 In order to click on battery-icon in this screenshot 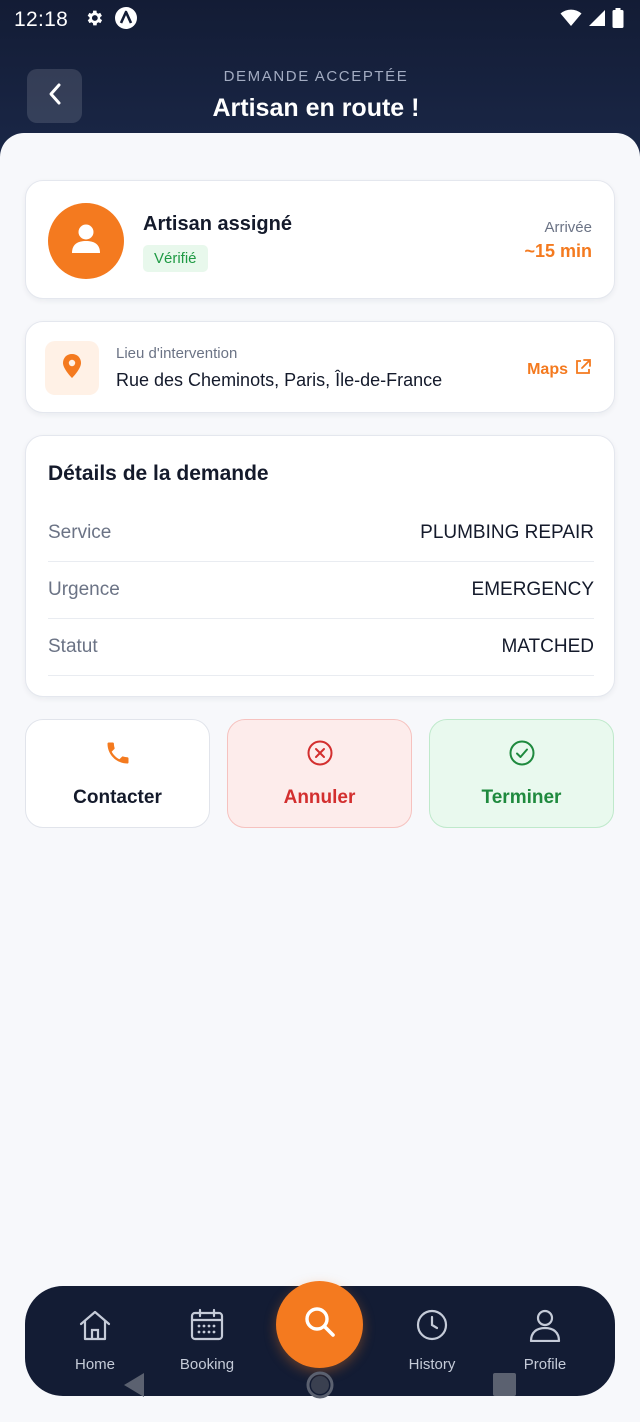, I will do `click(618, 20)`.